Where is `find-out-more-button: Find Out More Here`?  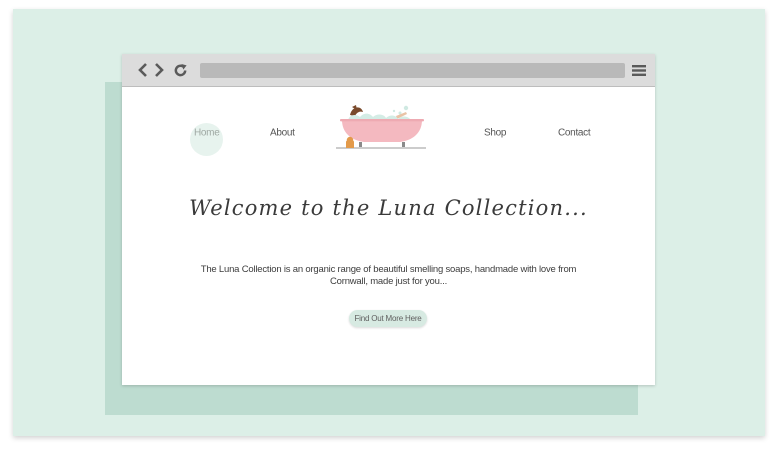 find-out-more-button: Find Out More Here is located at coordinates (388, 318).